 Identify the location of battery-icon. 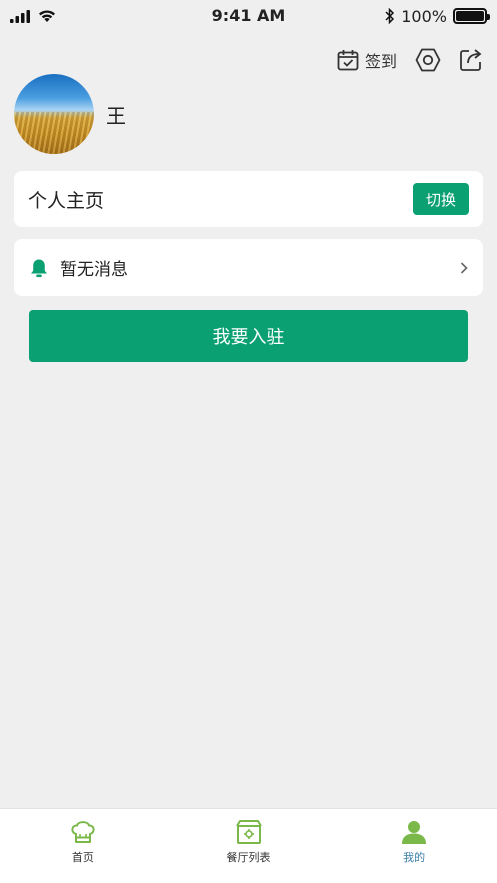
(471, 16).